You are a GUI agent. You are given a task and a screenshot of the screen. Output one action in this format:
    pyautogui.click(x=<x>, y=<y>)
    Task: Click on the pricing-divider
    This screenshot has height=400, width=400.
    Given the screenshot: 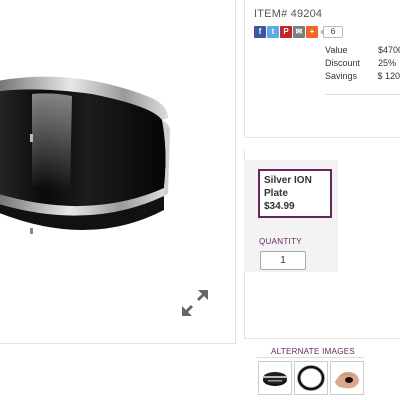 What is the action you would take?
    pyautogui.click(x=362, y=94)
    